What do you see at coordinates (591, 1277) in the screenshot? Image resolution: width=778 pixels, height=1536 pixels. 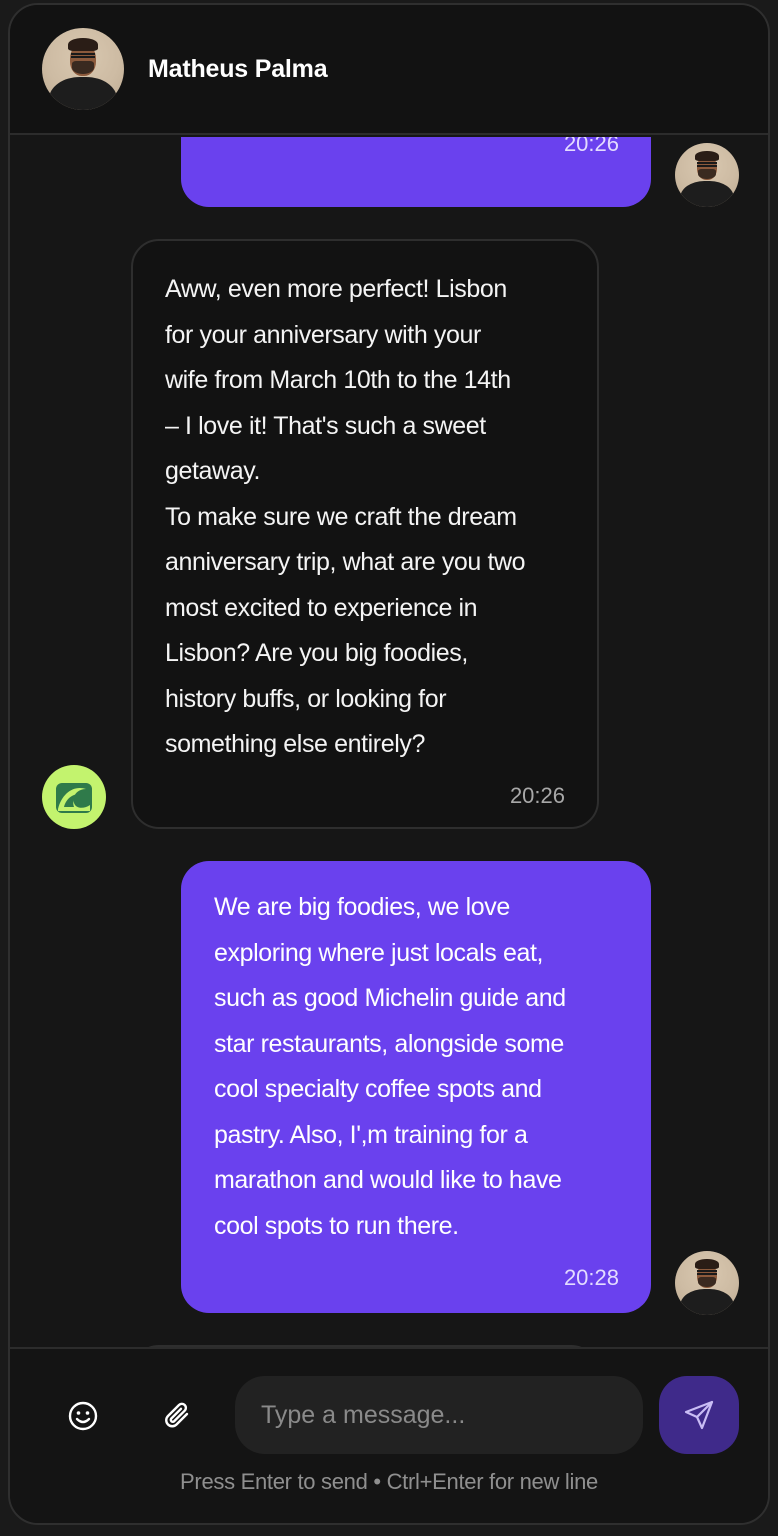 I see `message-time: 20:28` at bounding box center [591, 1277].